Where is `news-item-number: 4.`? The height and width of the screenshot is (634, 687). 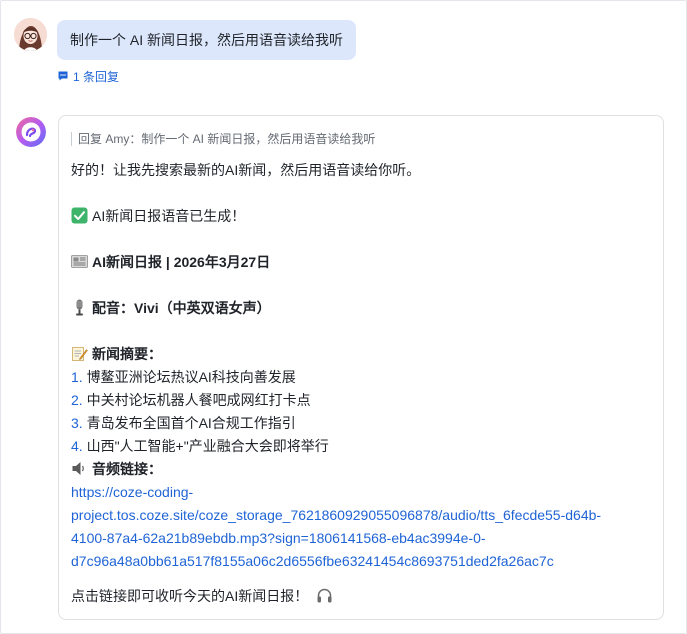 news-item-number: 4. is located at coordinates (77, 446).